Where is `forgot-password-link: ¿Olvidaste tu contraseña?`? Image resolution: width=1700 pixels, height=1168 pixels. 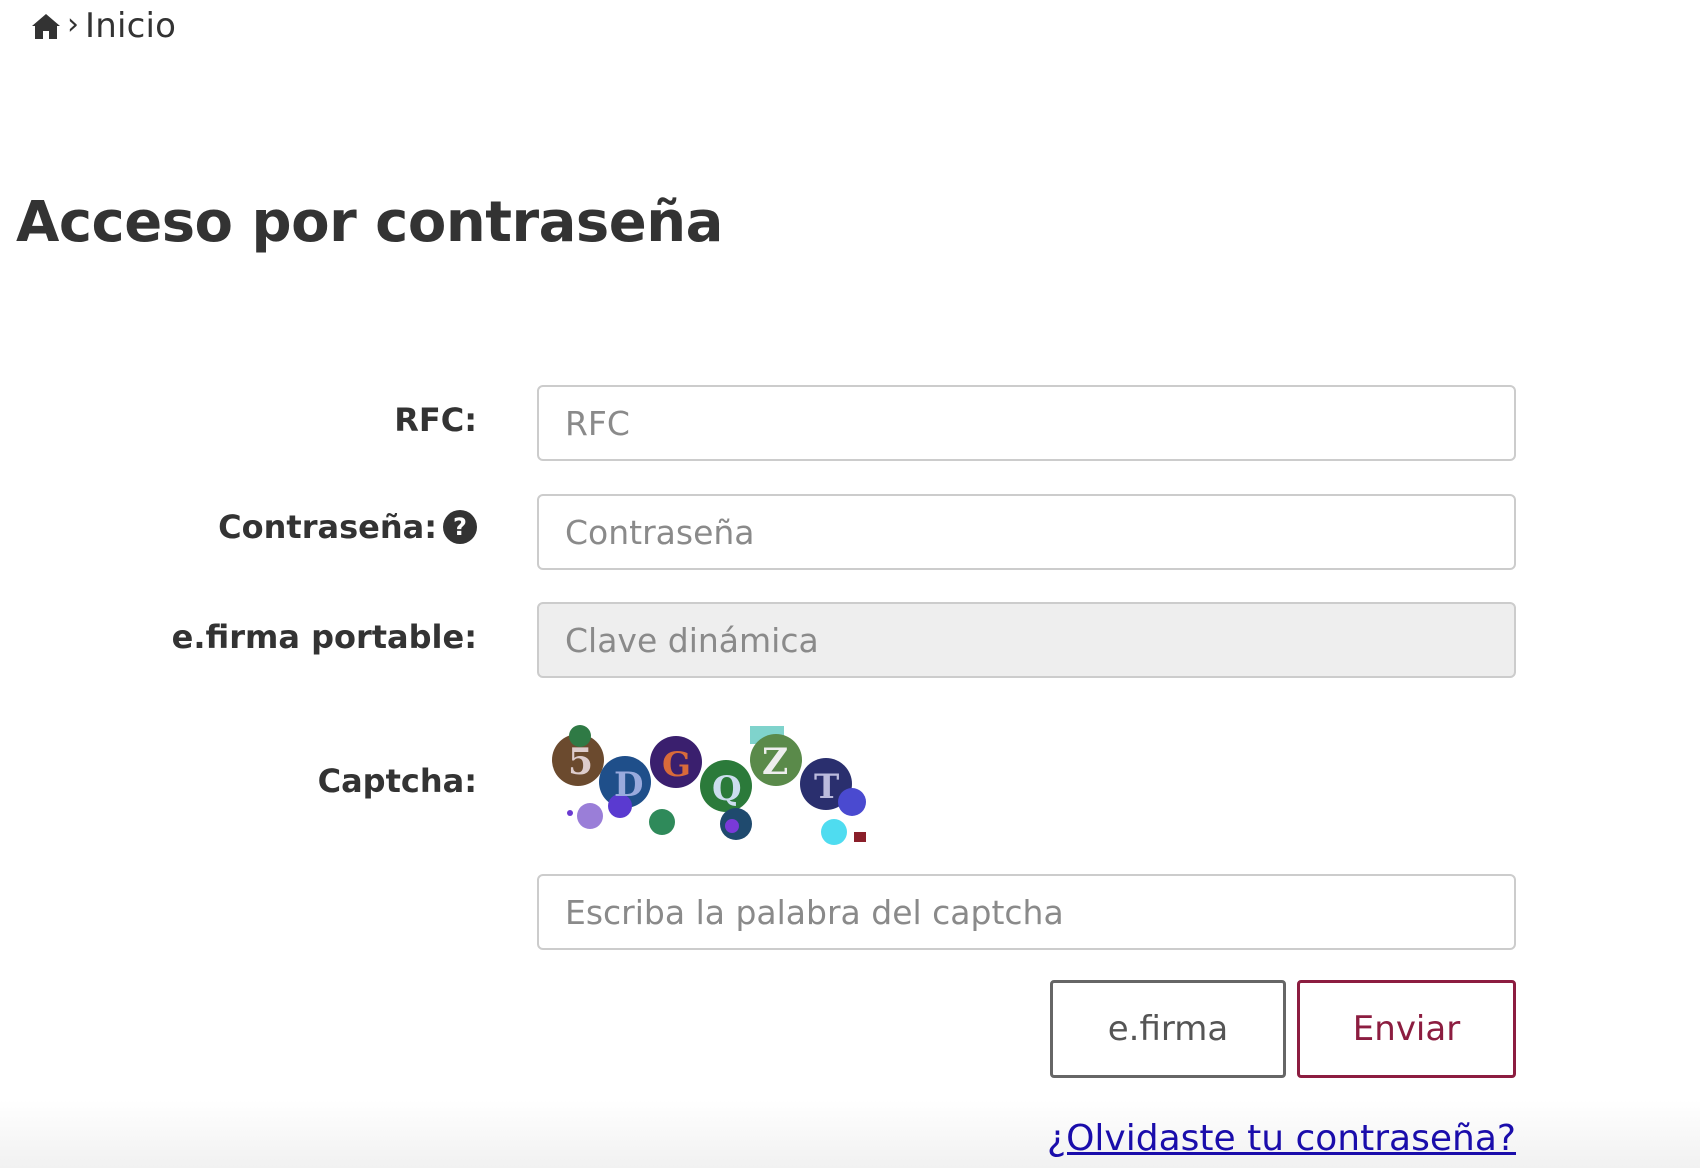
forgot-password-link: ¿Olvidaste tu contraseña? is located at coordinates (1281, 1138).